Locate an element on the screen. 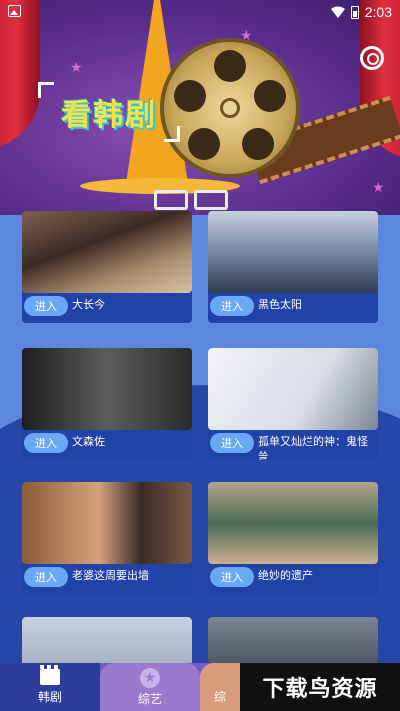 The image size is (400, 711). drama-card: 进入 老婆这周要出墙 is located at coordinates (107, 538).